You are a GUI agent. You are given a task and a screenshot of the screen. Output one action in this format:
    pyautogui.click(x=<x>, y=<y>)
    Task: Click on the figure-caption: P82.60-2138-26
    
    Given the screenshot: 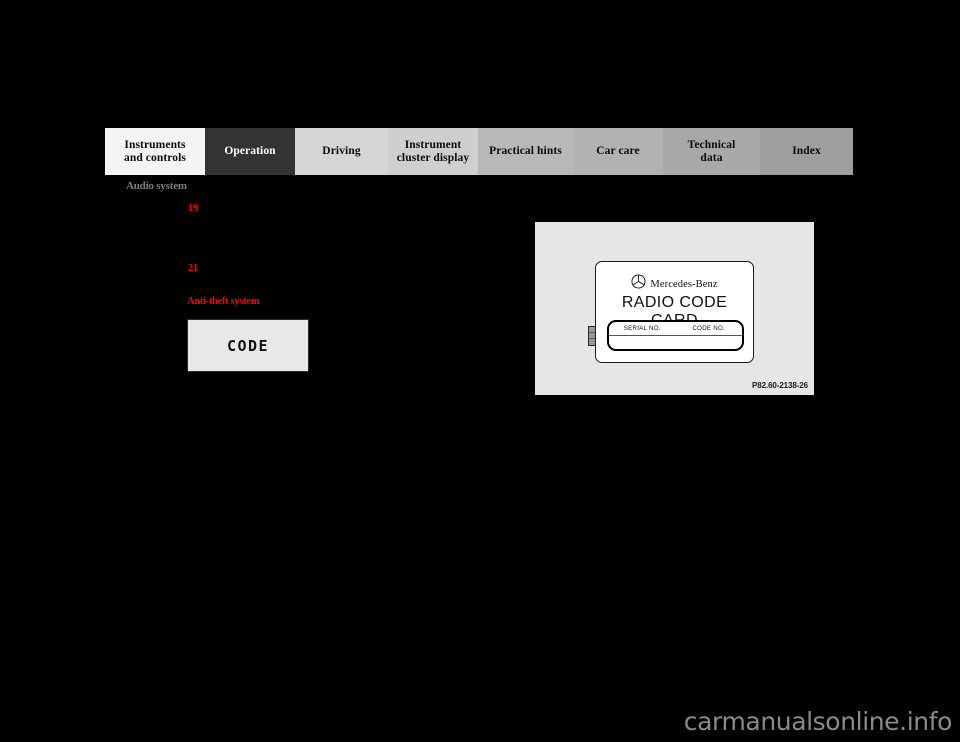 What is the action you would take?
    pyautogui.click(x=780, y=385)
    